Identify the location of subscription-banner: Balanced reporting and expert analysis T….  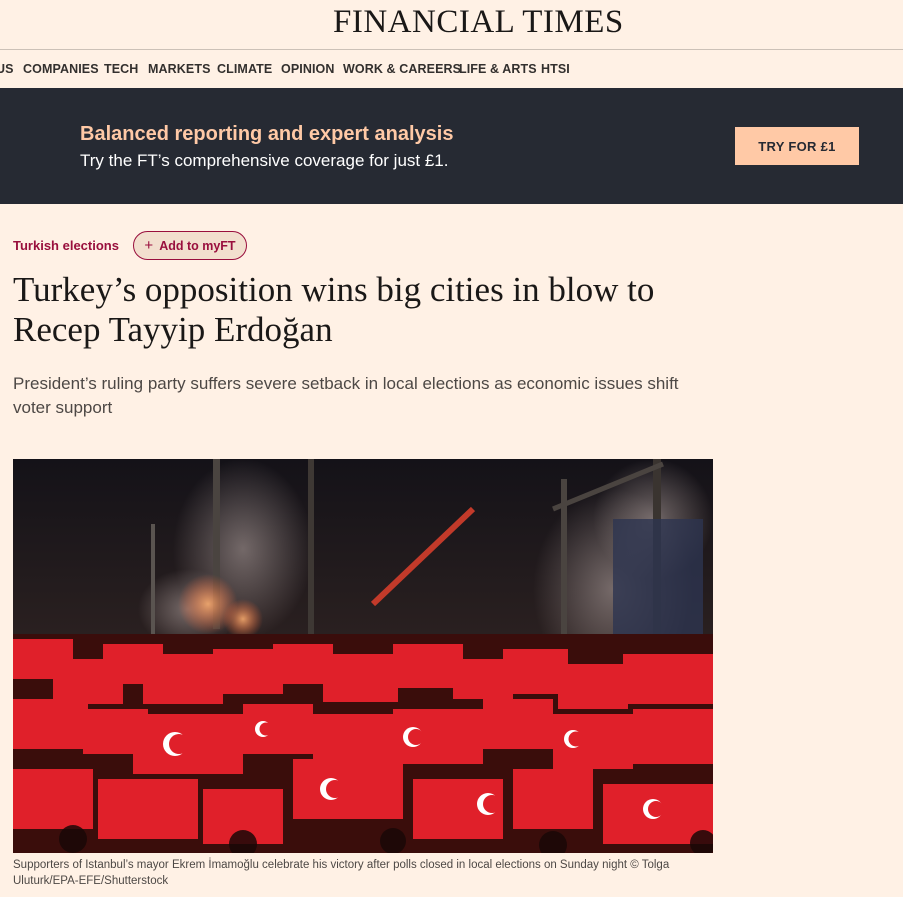
(451, 146).